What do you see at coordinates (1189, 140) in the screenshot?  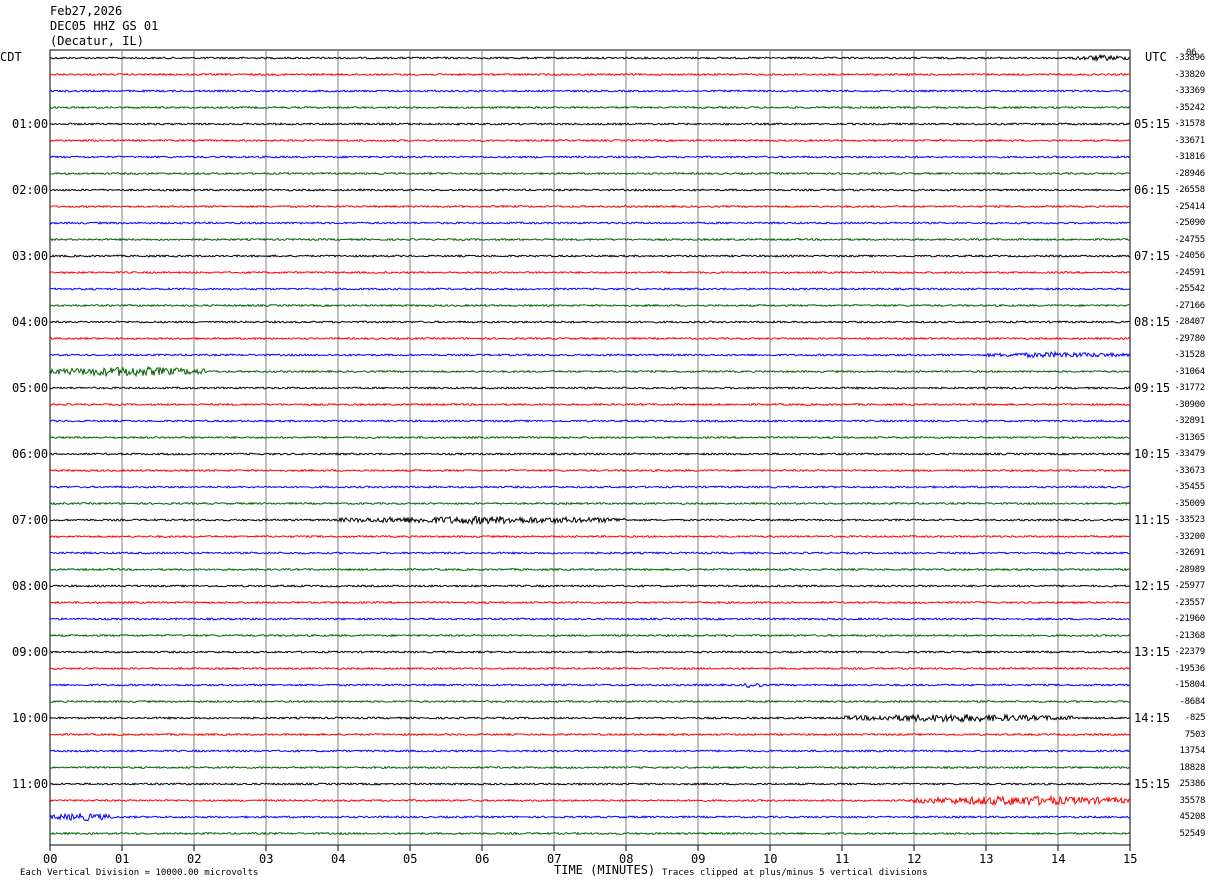 I see `trace-offset-value: -33671` at bounding box center [1189, 140].